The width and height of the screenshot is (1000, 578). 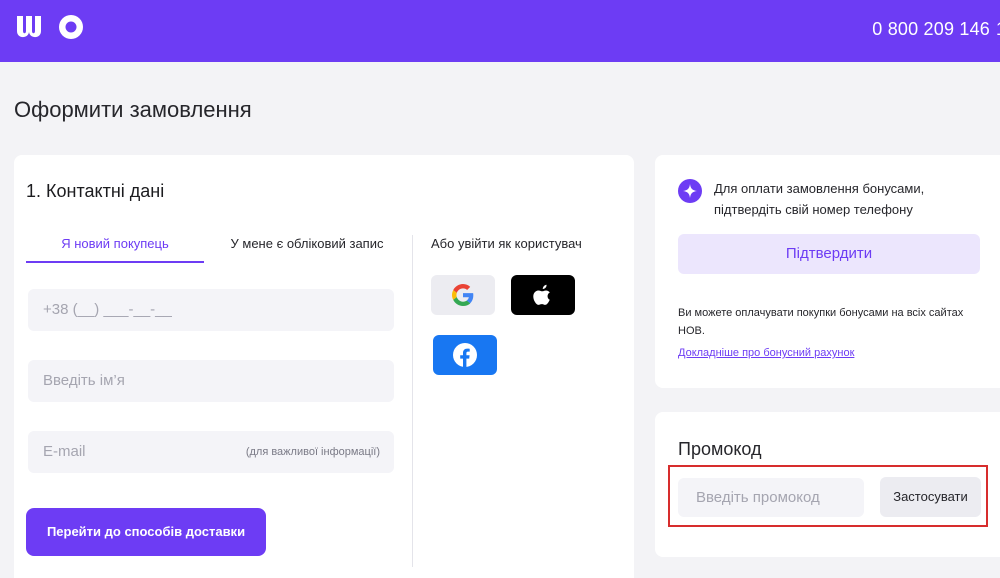 What do you see at coordinates (930, 497) in the screenshot?
I see `apply-promo-button: Застосувати` at bounding box center [930, 497].